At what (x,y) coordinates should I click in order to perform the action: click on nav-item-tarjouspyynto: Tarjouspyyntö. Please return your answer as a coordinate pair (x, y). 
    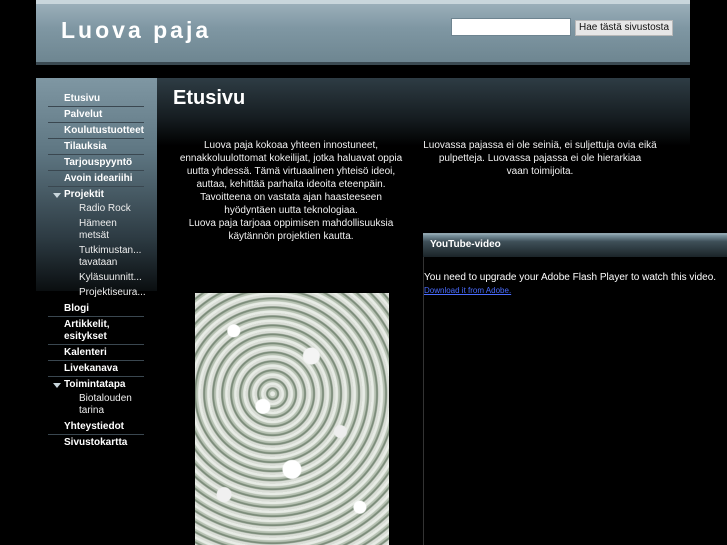
    Looking at the image, I should click on (96, 163).